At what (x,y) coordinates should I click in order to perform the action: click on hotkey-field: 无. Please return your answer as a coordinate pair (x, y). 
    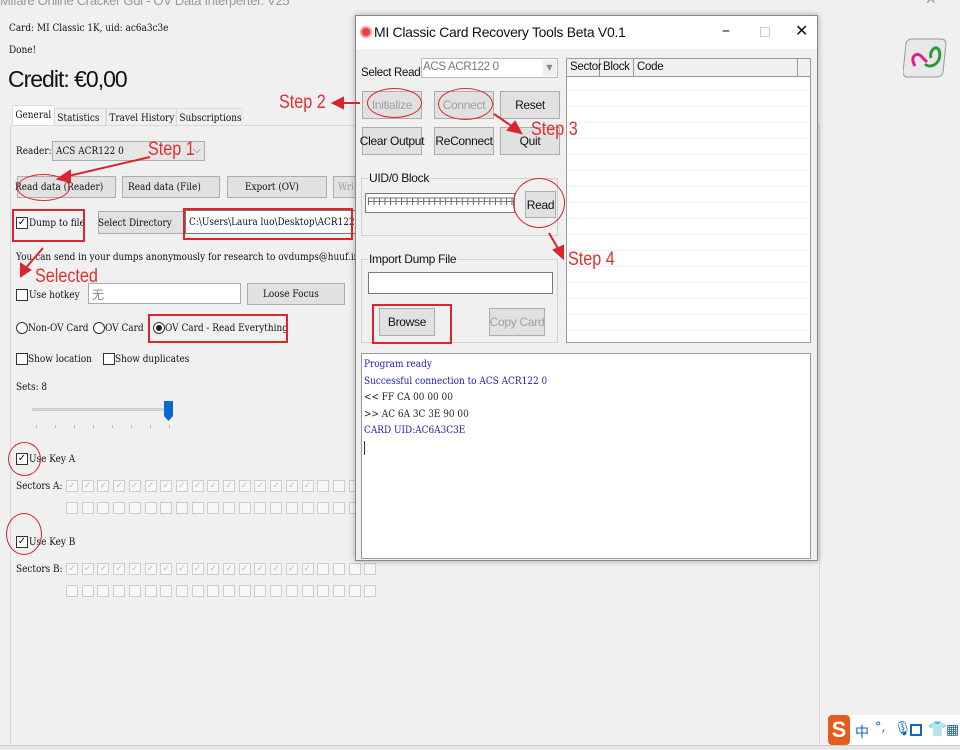
    Looking at the image, I should click on (164, 293).